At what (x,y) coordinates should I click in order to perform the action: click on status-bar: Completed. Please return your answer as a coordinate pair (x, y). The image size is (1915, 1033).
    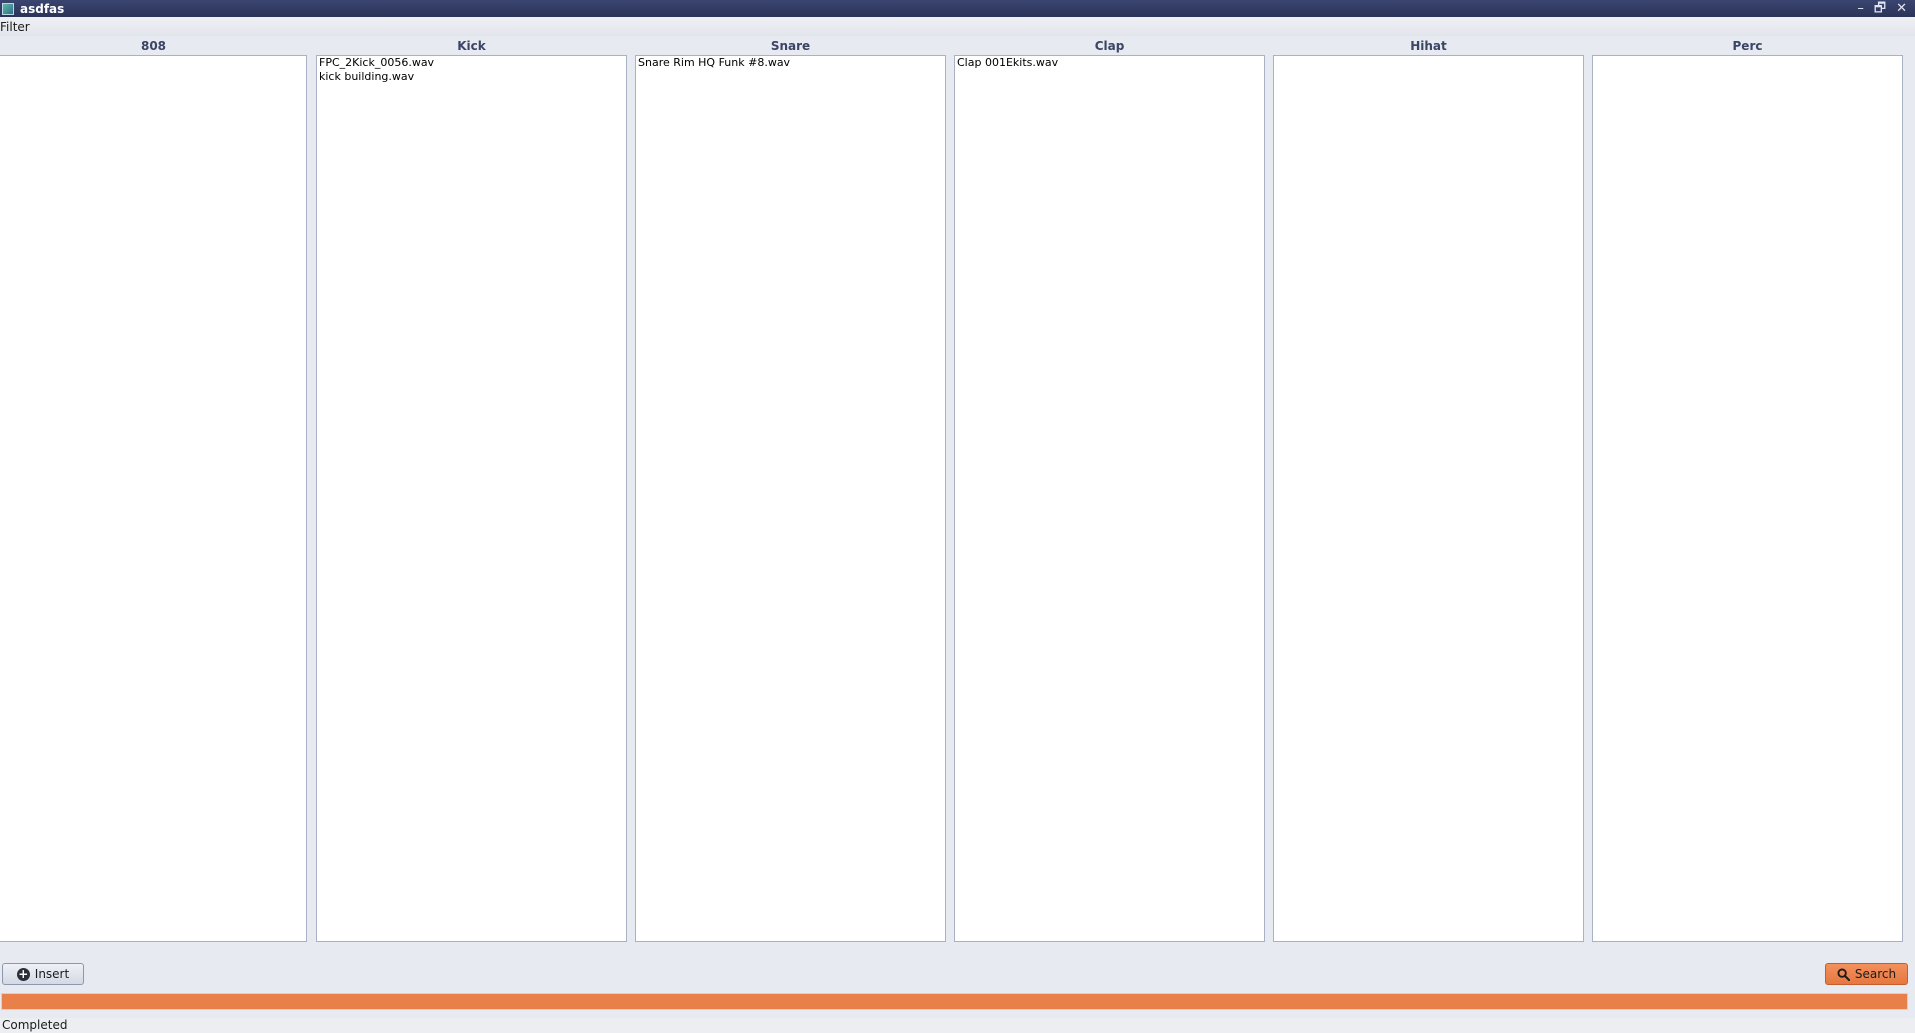
    Looking at the image, I should click on (957, 1025).